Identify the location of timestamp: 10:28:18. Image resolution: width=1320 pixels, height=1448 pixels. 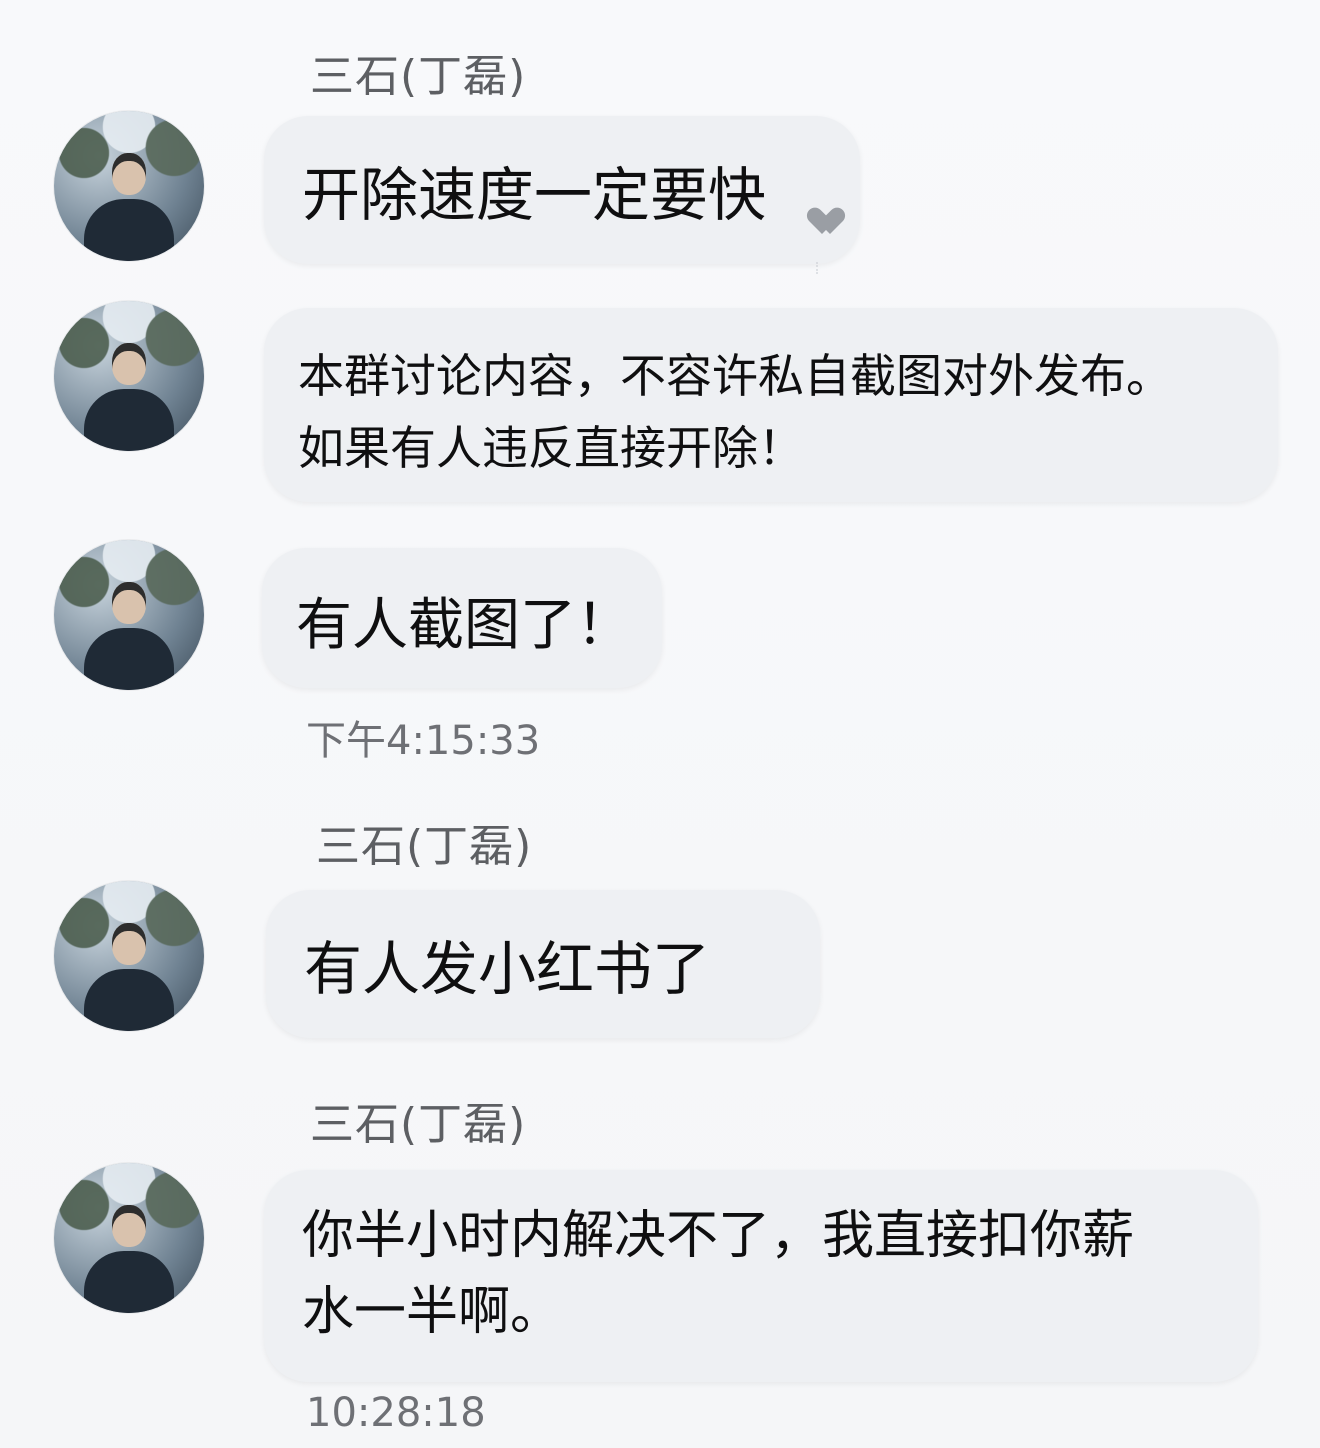
(396, 1413).